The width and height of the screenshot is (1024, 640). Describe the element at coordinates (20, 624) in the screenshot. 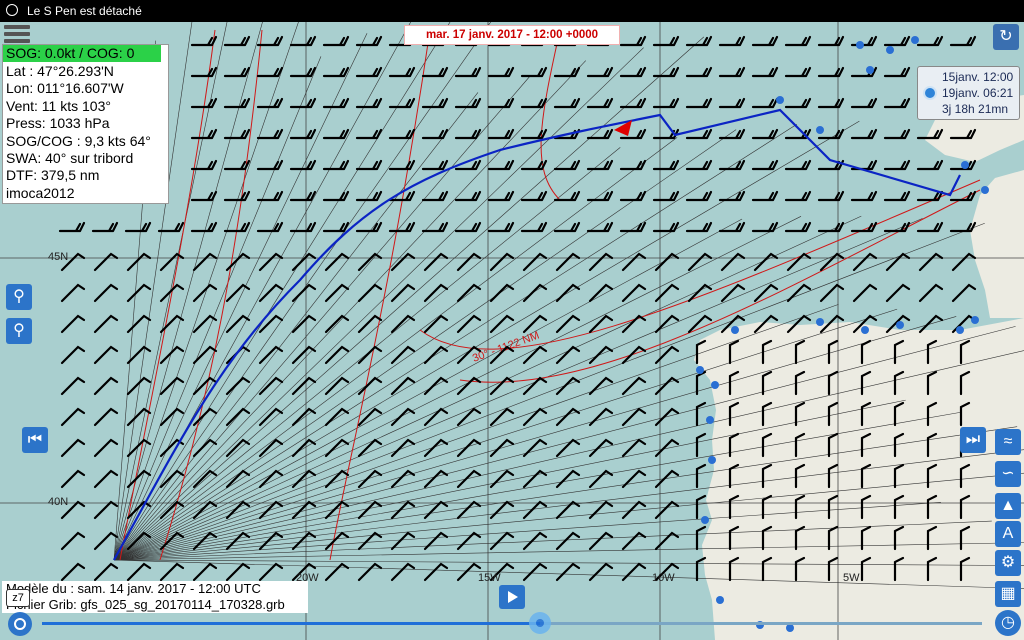

I see `target-icon` at that location.